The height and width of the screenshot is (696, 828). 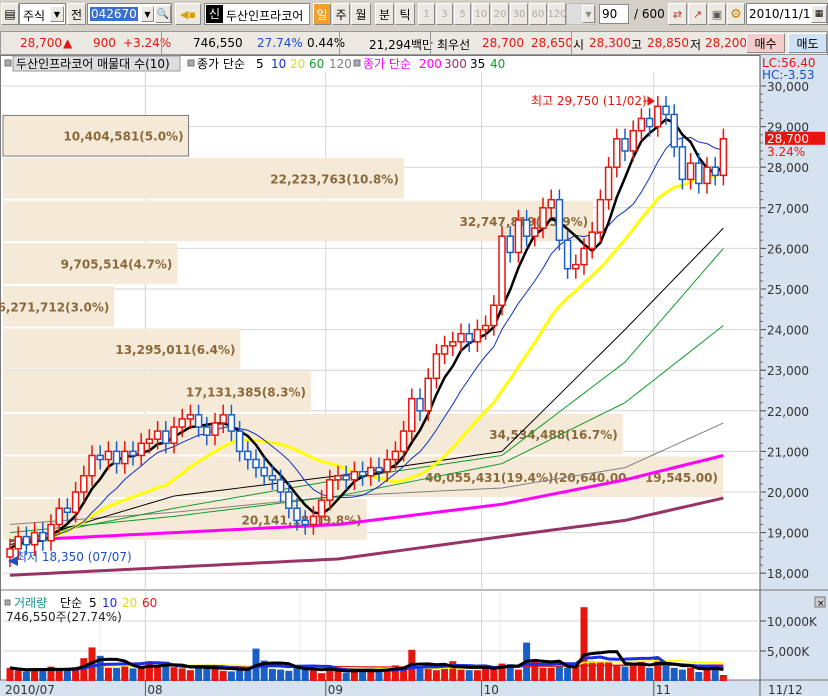 I want to click on date-label: 2010/07, so click(x=30, y=689).